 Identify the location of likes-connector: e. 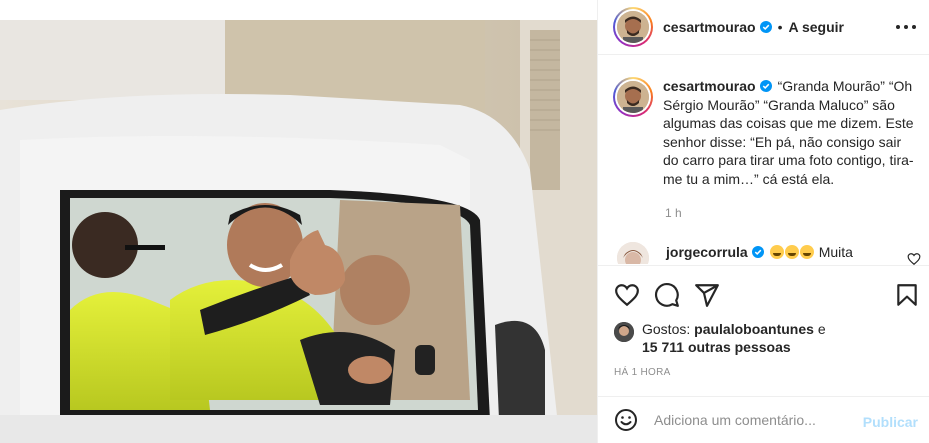
(821, 329).